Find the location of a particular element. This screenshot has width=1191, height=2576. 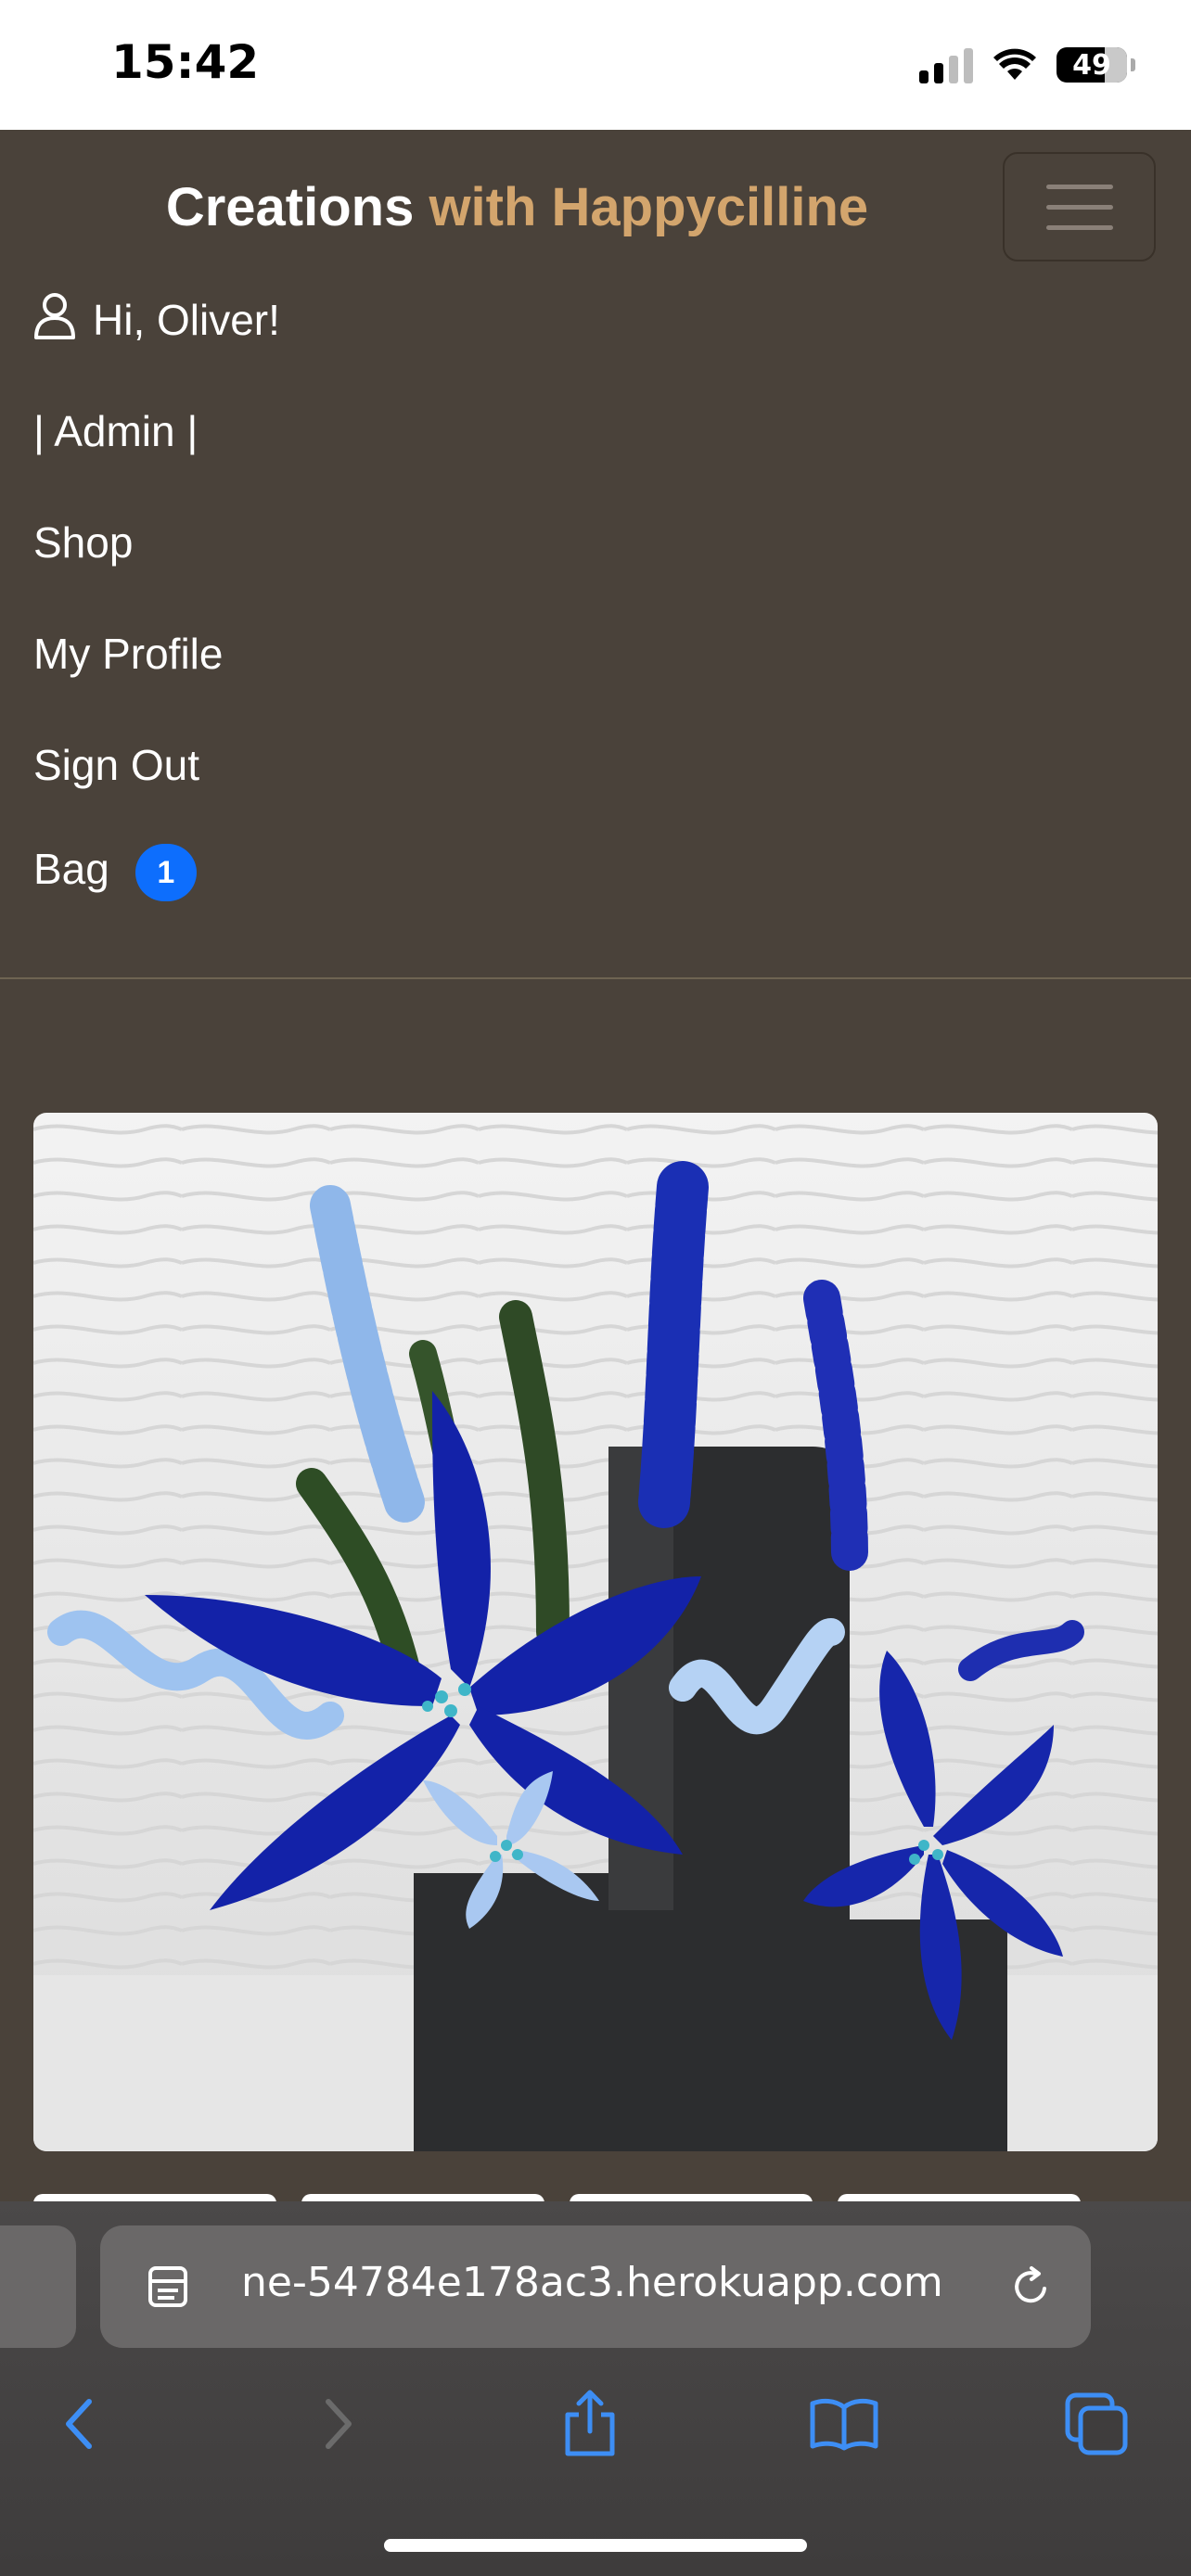

nav-link-sign-out: Sign Out is located at coordinates (116, 765).